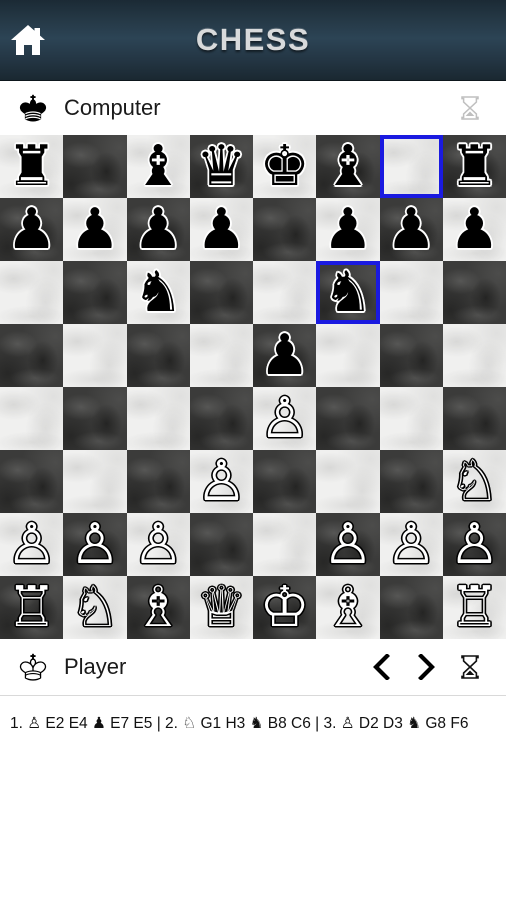 The width and height of the screenshot is (506, 900). What do you see at coordinates (411, 607) in the screenshot?
I see `board-square-g1` at bounding box center [411, 607].